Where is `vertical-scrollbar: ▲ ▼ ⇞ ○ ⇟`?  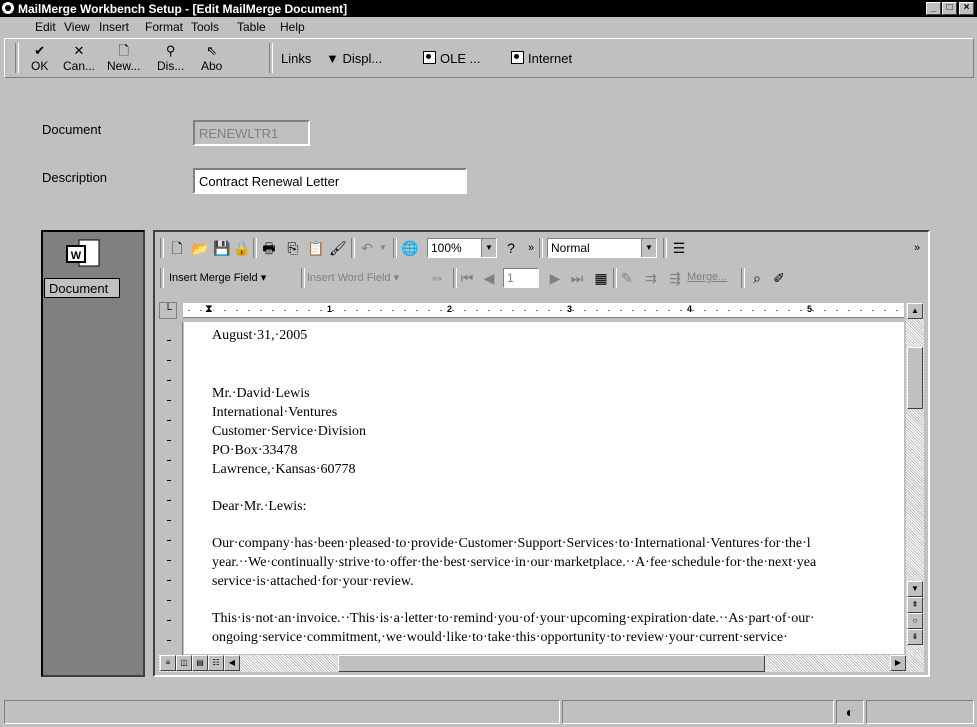 vertical-scrollbar: ▲ ▼ ⇞ ○ ⇟ is located at coordinates (915, 479).